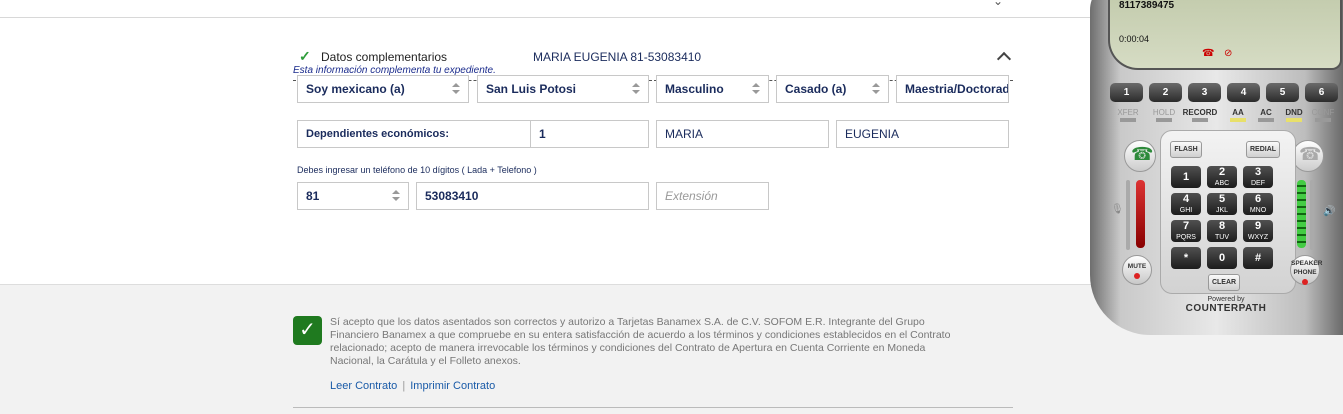  Describe the element at coordinates (957, 89) in the screenshot. I see `education-value: Maestria/Doctorado` at that location.